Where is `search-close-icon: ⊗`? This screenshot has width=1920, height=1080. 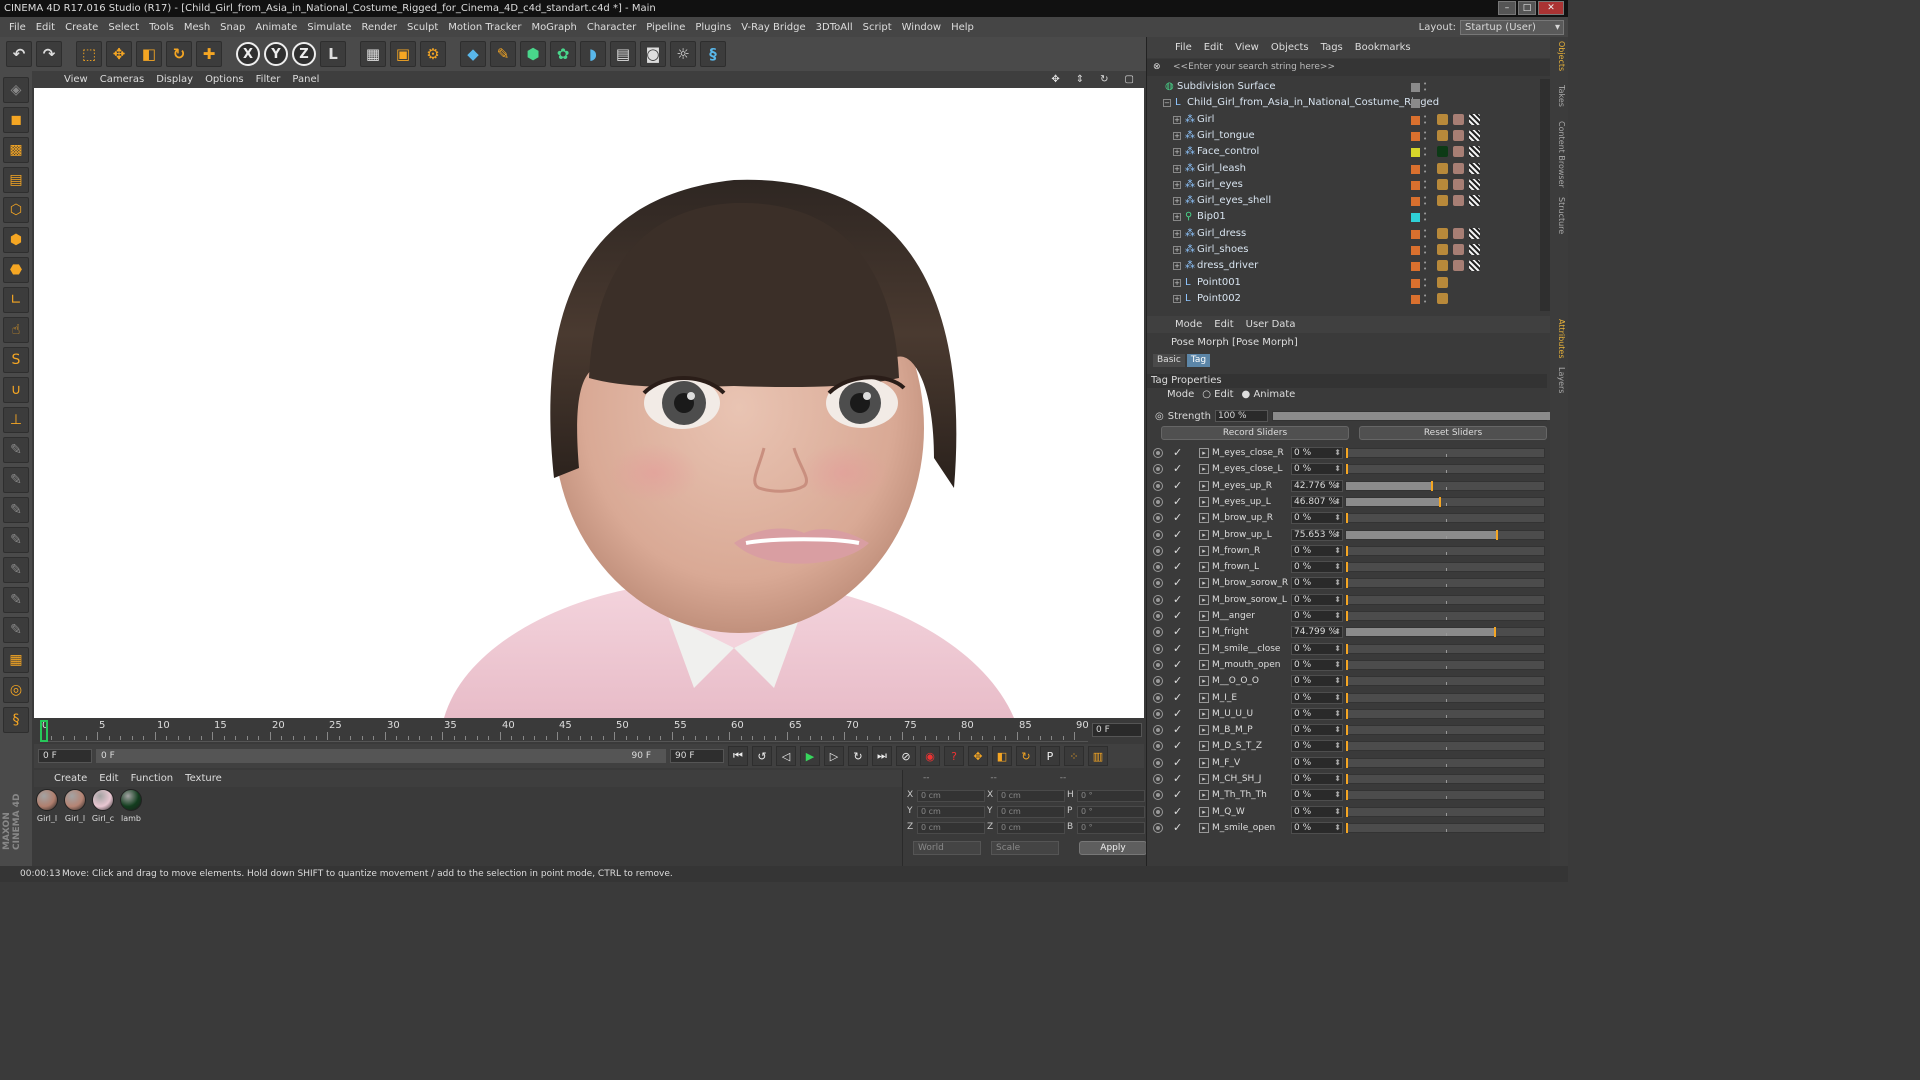
search-close-icon: ⊗ is located at coordinates (1157, 67).